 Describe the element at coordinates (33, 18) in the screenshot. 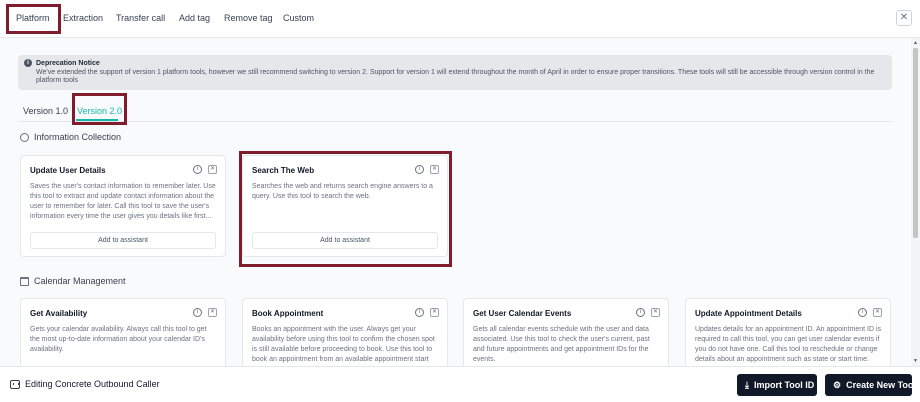

I see `tab-platform: Platform` at that location.